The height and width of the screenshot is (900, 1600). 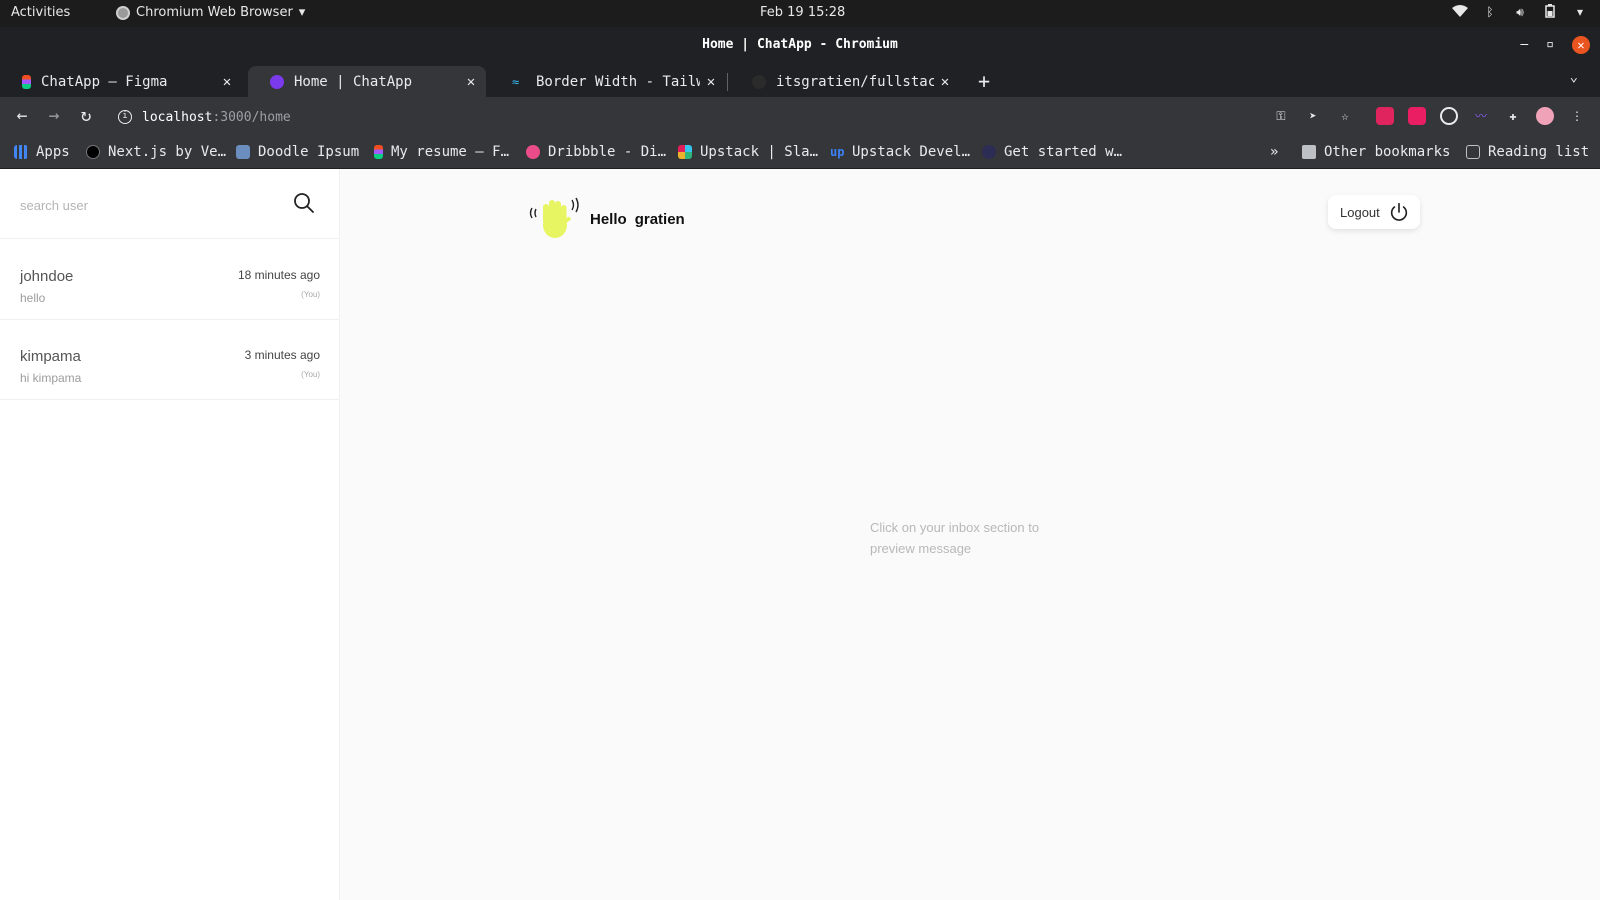 I want to click on bookmark-label: Apps, so click(x=53, y=152).